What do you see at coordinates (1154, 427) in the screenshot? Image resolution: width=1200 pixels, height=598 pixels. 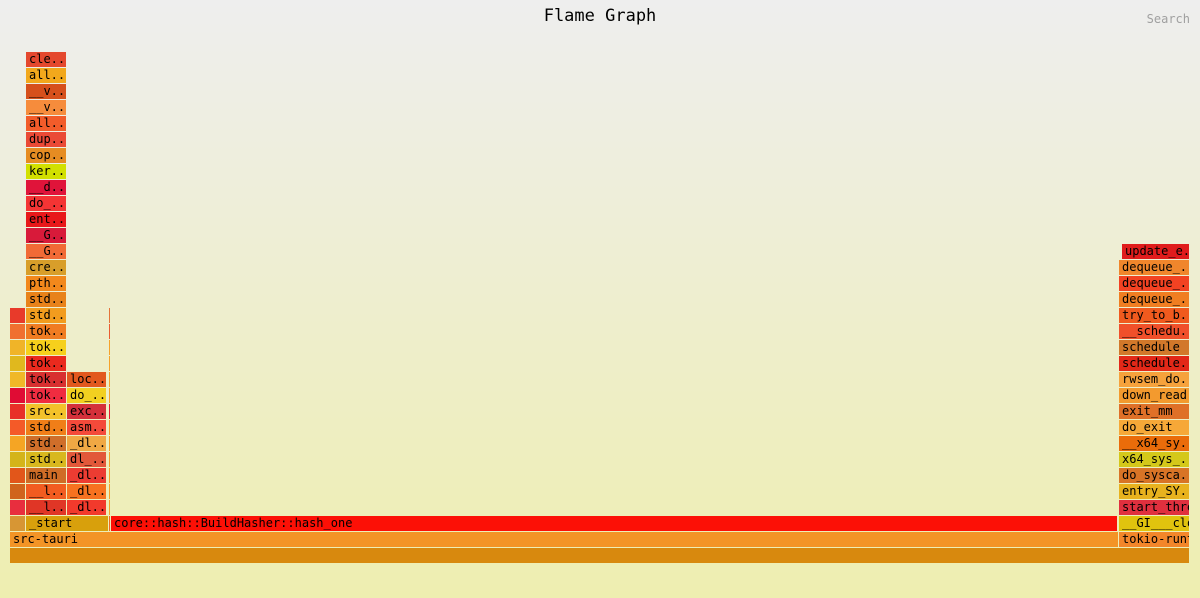 I see `flame-frame: do_exit` at bounding box center [1154, 427].